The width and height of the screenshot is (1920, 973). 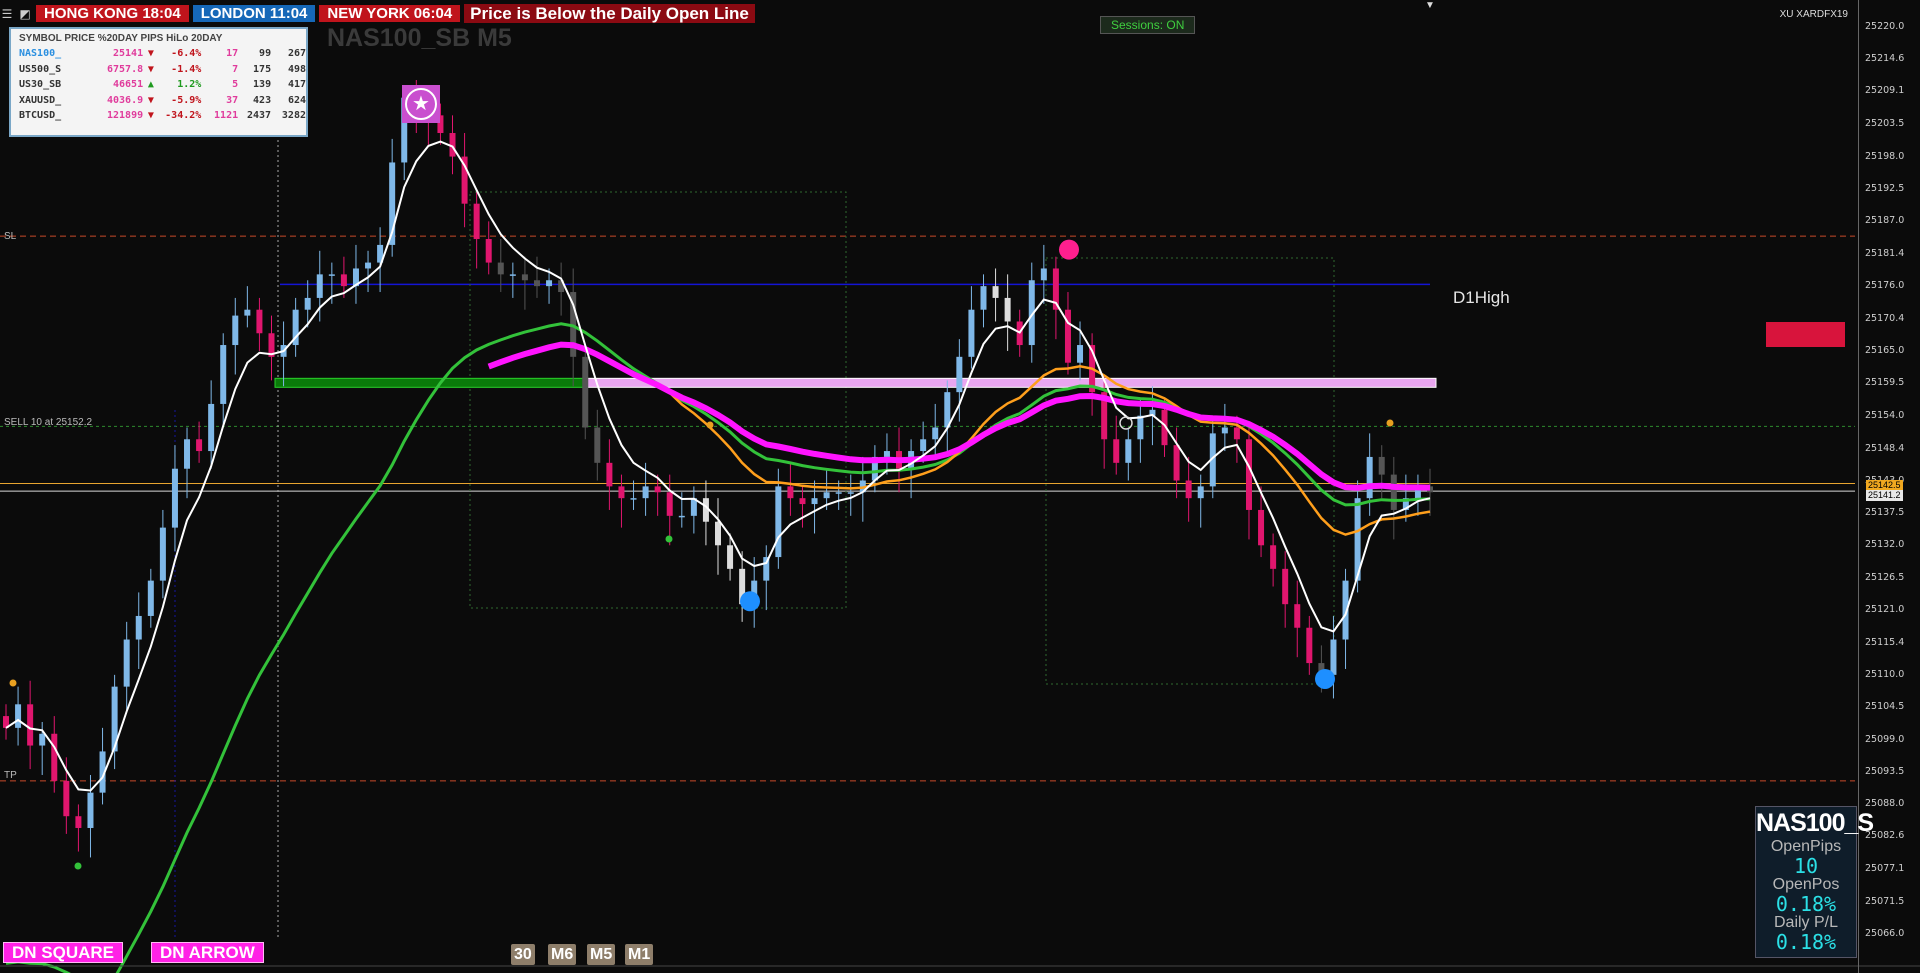 What do you see at coordinates (1885, 901) in the screenshot?
I see `price-tick: 25071.5` at bounding box center [1885, 901].